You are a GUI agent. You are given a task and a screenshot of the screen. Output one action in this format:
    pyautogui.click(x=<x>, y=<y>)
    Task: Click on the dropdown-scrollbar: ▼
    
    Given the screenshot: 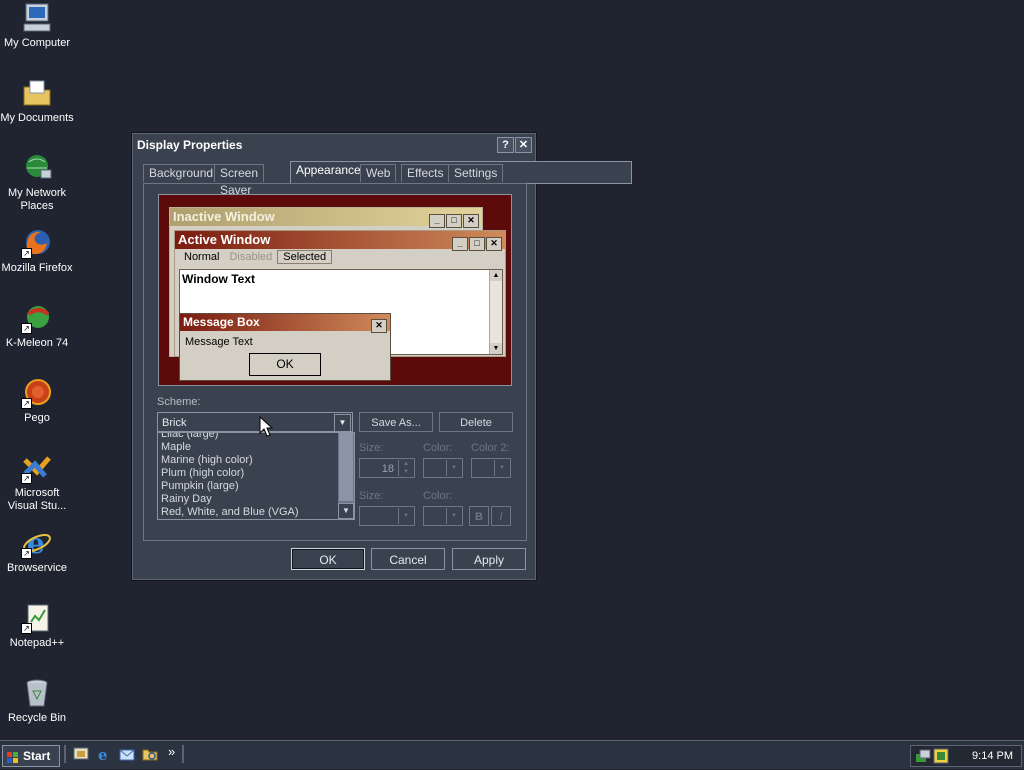 What is the action you would take?
    pyautogui.click(x=346, y=476)
    